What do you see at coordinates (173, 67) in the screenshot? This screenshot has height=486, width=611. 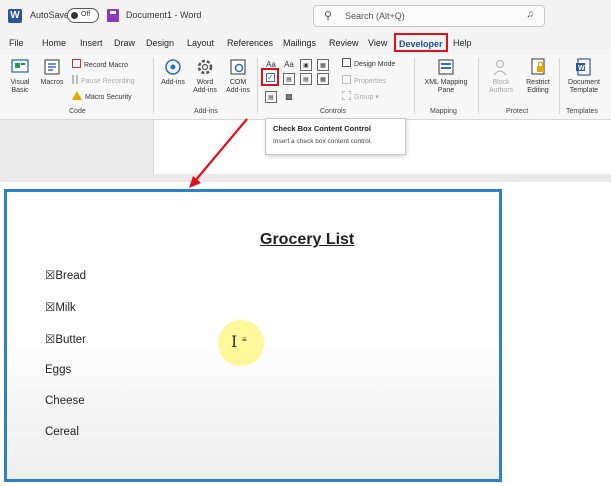 I see `add-ins-icon` at bounding box center [173, 67].